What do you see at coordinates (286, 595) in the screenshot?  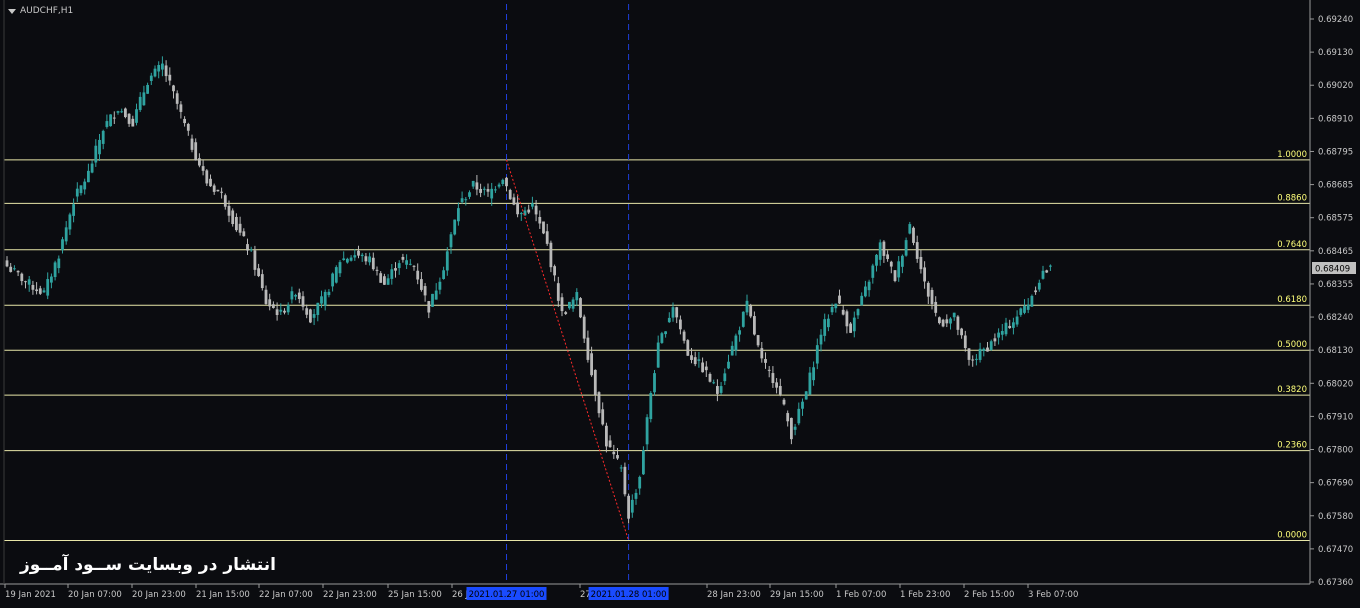 I see `time-tick-label: 22 Jan 07:00` at bounding box center [286, 595].